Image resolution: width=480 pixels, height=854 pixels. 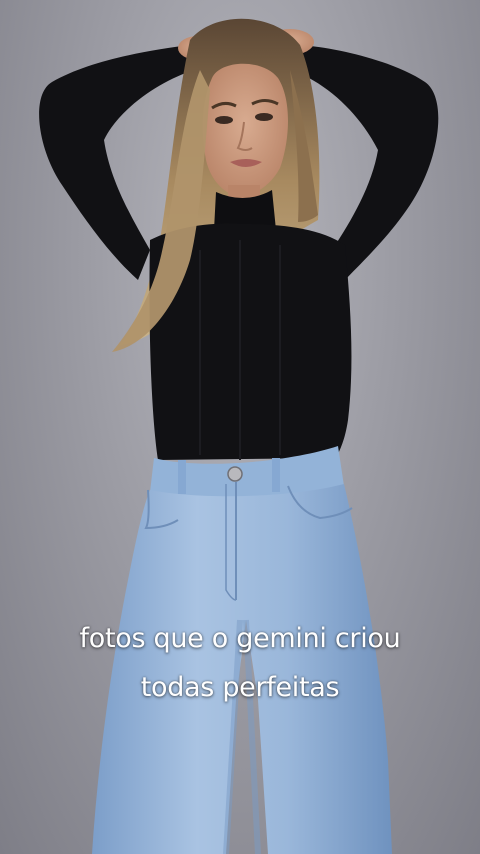 What do you see at coordinates (240, 638) in the screenshot?
I see `caption-line-1: fotos que o gemini criou` at bounding box center [240, 638].